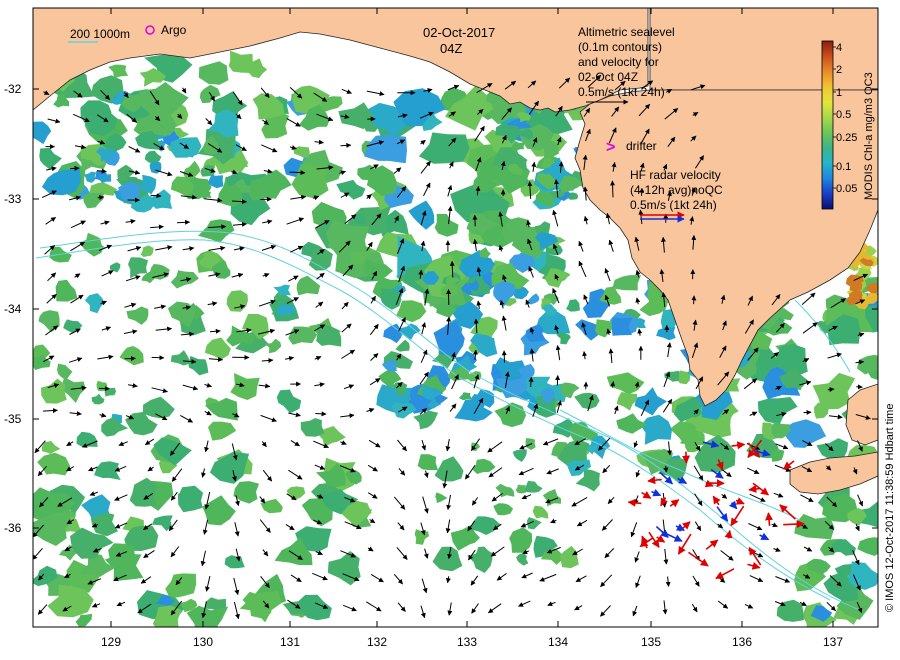 Image resolution: width=900 pixels, height=660 pixels. What do you see at coordinates (558, 642) in the screenshot?
I see `lon-label: 134` at bounding box center [558, 642].